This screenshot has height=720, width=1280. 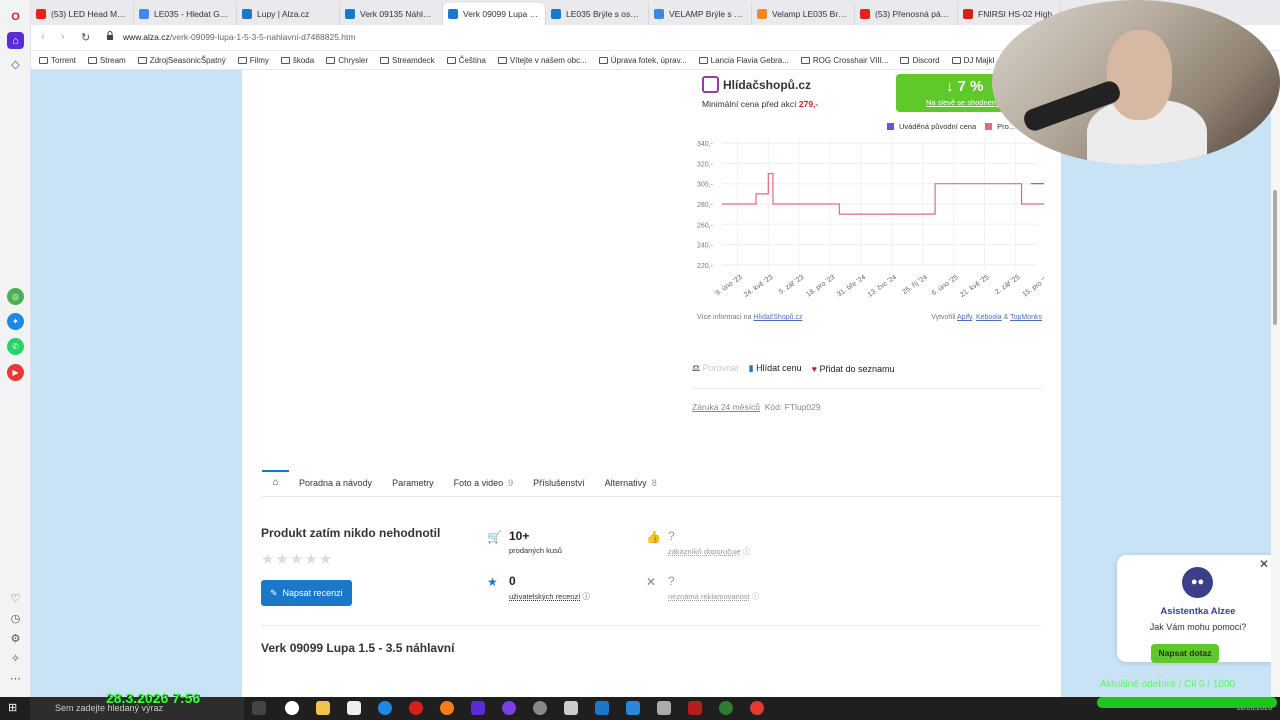 I want to click on heart-icon: ♥, so click(x=814, y=368).